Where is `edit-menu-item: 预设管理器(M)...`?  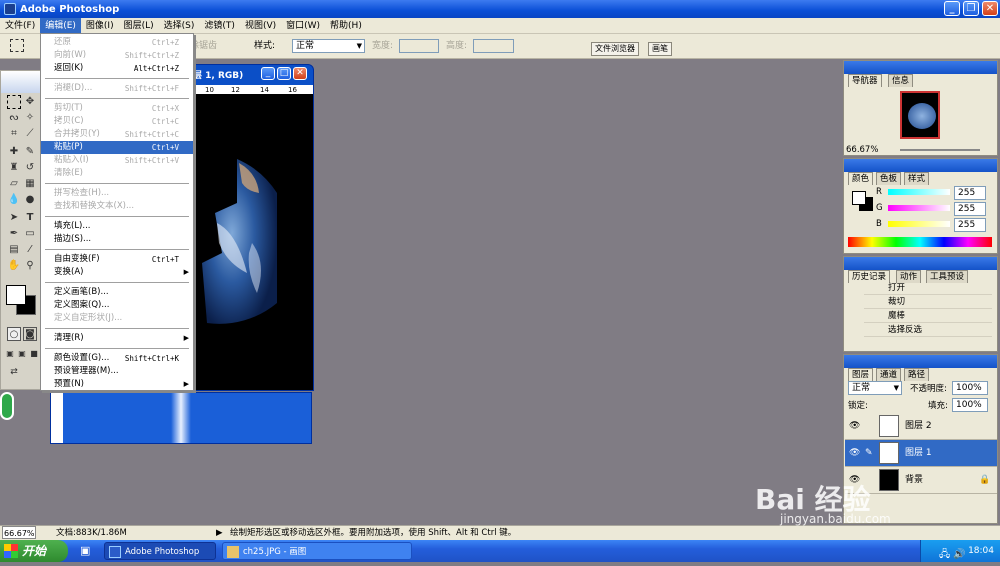 edit-menu-item: 预设管理器(M)... is located at coordinates (117, 371).